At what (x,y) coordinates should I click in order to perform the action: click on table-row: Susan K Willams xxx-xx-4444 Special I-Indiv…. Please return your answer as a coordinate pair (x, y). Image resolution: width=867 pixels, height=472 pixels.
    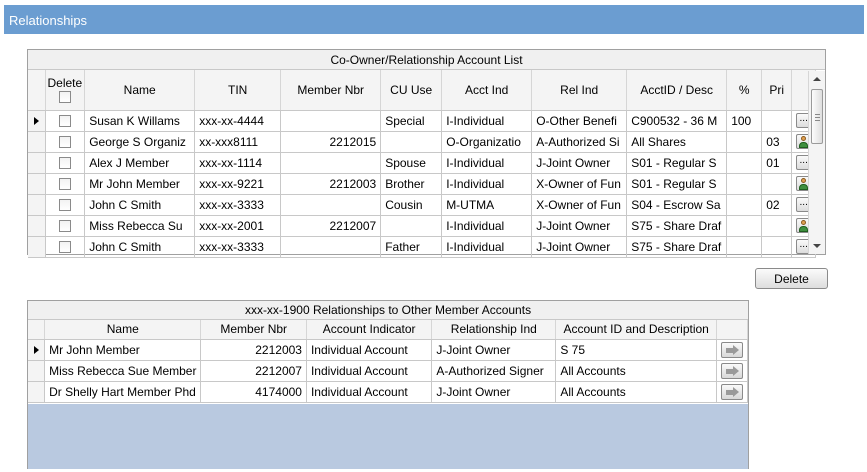
    Looking at the image, I should click on (422, 121).